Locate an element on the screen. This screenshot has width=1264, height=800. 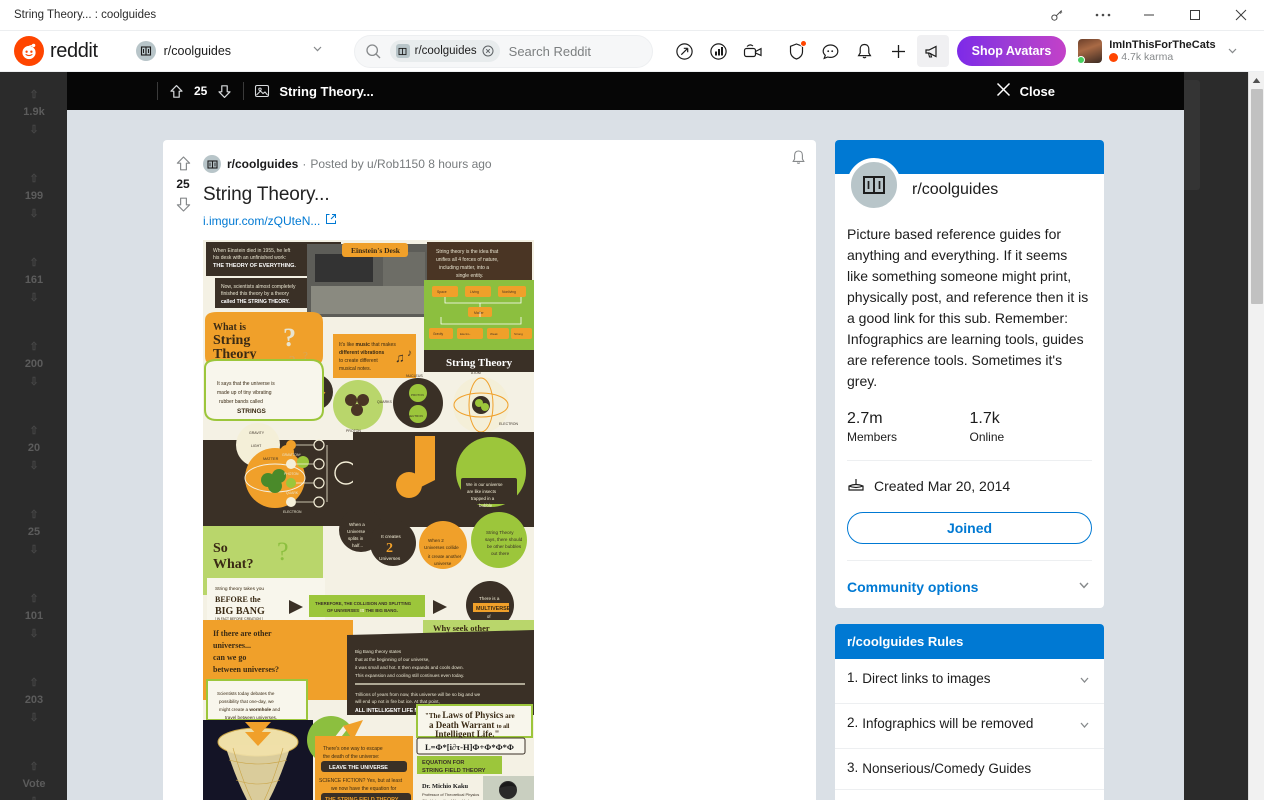
scroll-up-arrow-icon is located at coordinates (1256, 80).